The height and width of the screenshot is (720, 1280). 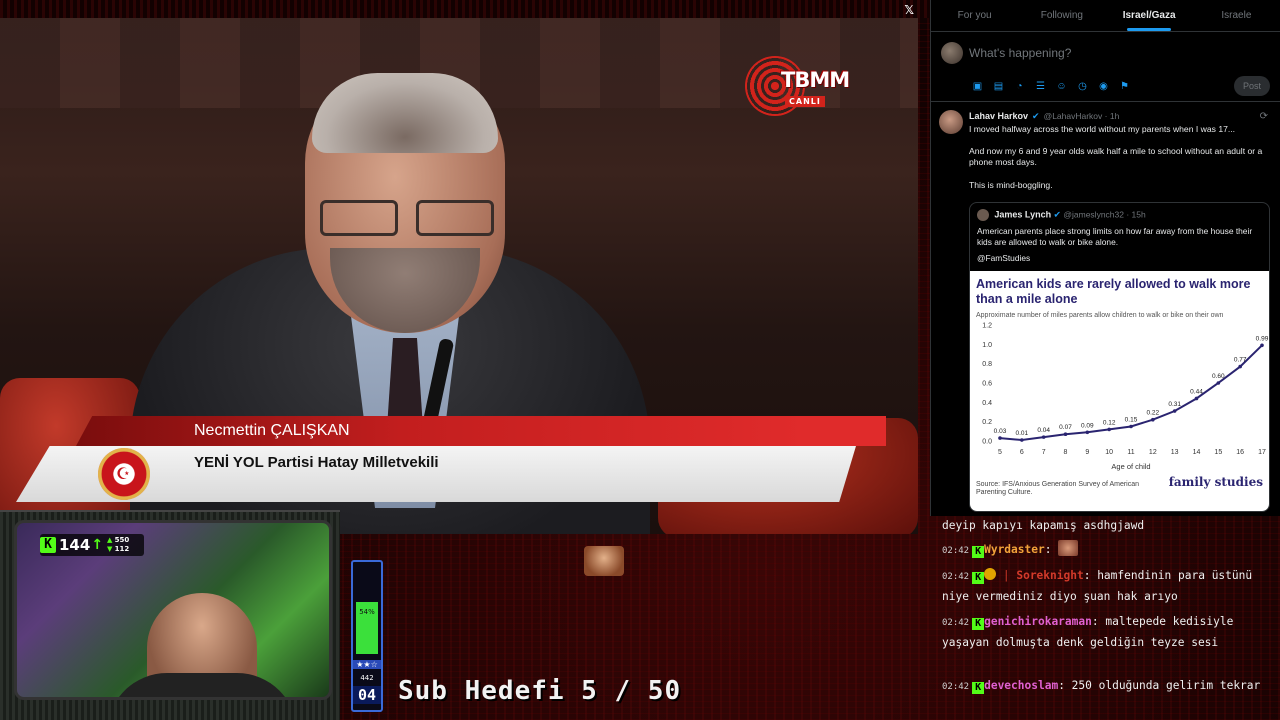 What do you see at coordinates (1022, 452) in the screenshot?
I see `x-tick-label: 6` at bounding box center [1022, 452].